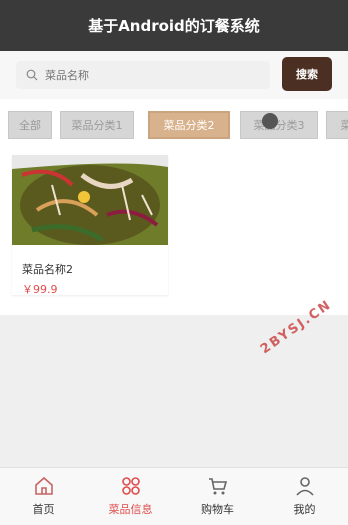 Image resolution: width=348 pixels, height=525 pixels. What do you see at coordinates (90, 200) in the screenshot?
I see `dish-image` at bounding box center [90, 200].